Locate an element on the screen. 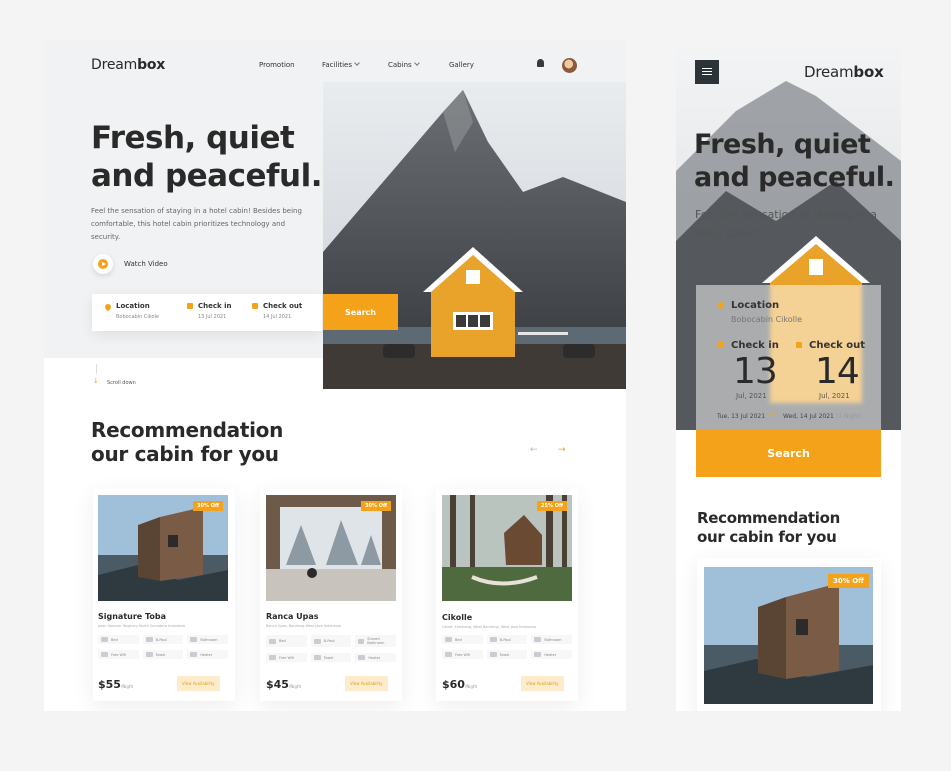 This screenshot has width=951, height=771. checkin-label: Check in is located at coordinates (215, 306).